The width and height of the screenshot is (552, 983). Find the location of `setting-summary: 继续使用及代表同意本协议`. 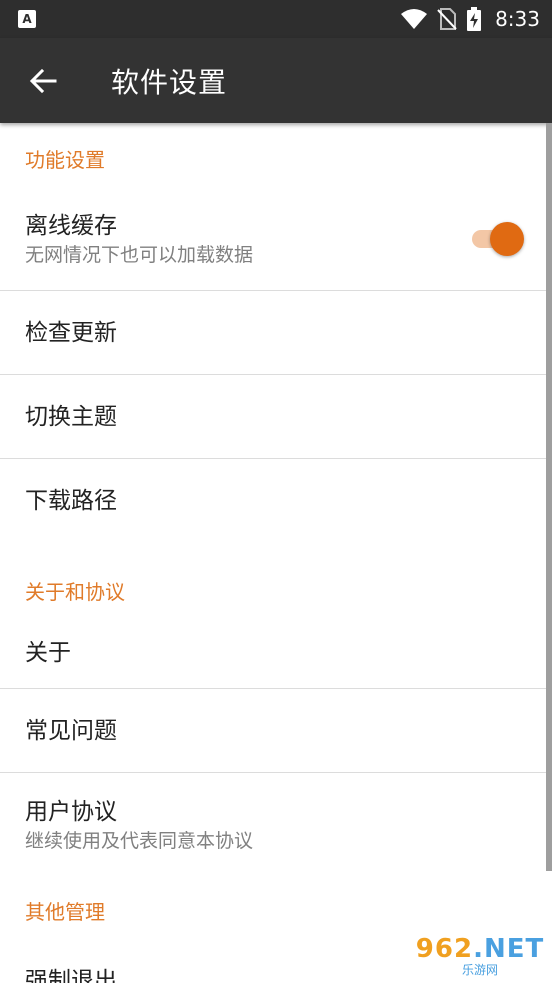

setting-summary: 继续使用及代表同意本协议 is located at coordinates (139, 841).